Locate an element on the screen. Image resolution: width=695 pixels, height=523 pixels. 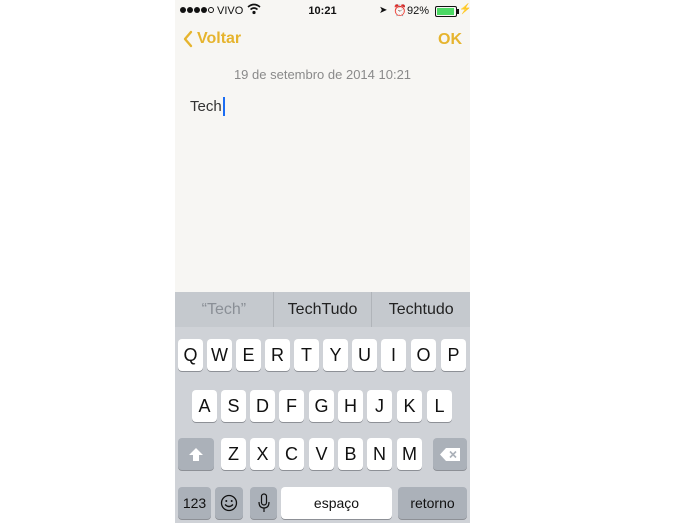
key-n: N is located at coordinates (379, 454).